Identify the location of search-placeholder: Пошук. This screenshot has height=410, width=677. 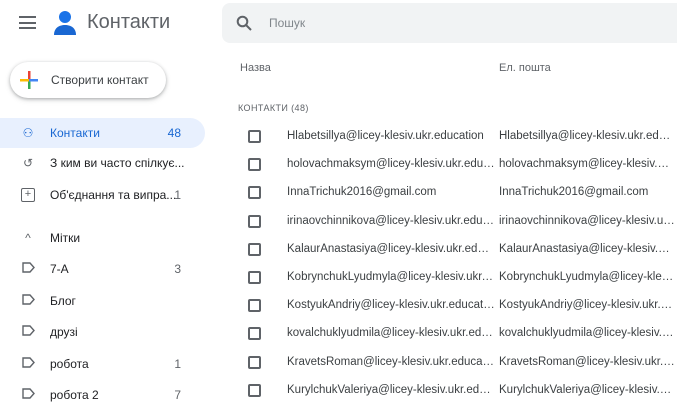
(287, 23).